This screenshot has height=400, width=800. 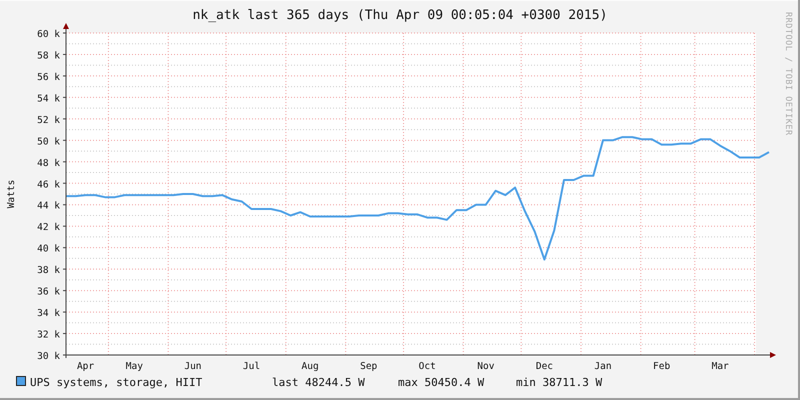 I want to click on y-tick-label: 60 k, so click(x=48, y=34).